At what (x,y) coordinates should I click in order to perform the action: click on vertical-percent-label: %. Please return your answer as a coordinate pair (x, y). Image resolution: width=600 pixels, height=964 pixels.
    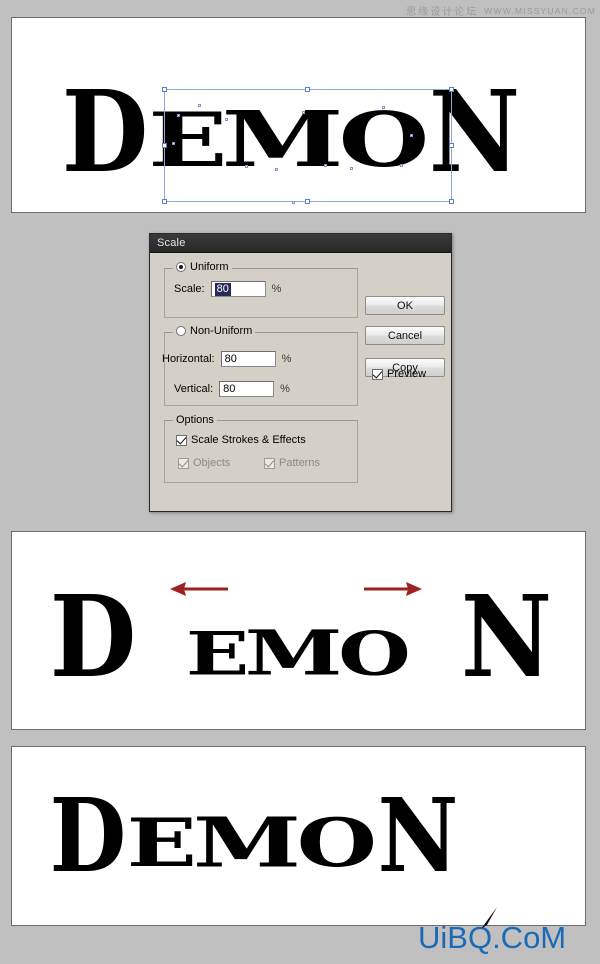
    Looking at the image, I should click on (285, 389).